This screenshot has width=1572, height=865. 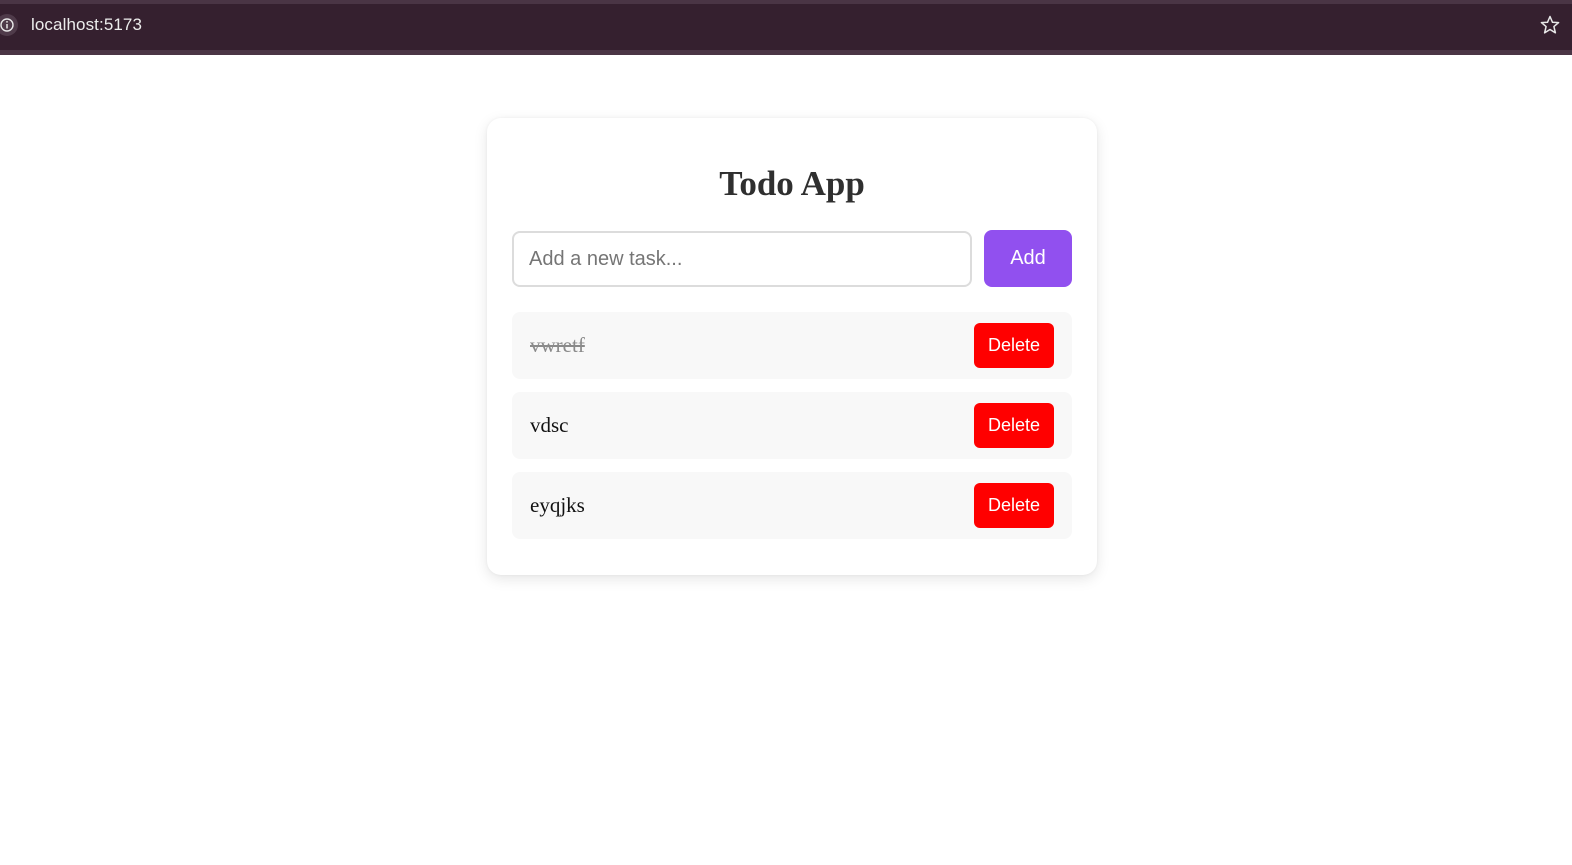 What do you see at coordinates (9, 25) in the screenshot?
I see `info-icon` at bounding box center [9, 25].